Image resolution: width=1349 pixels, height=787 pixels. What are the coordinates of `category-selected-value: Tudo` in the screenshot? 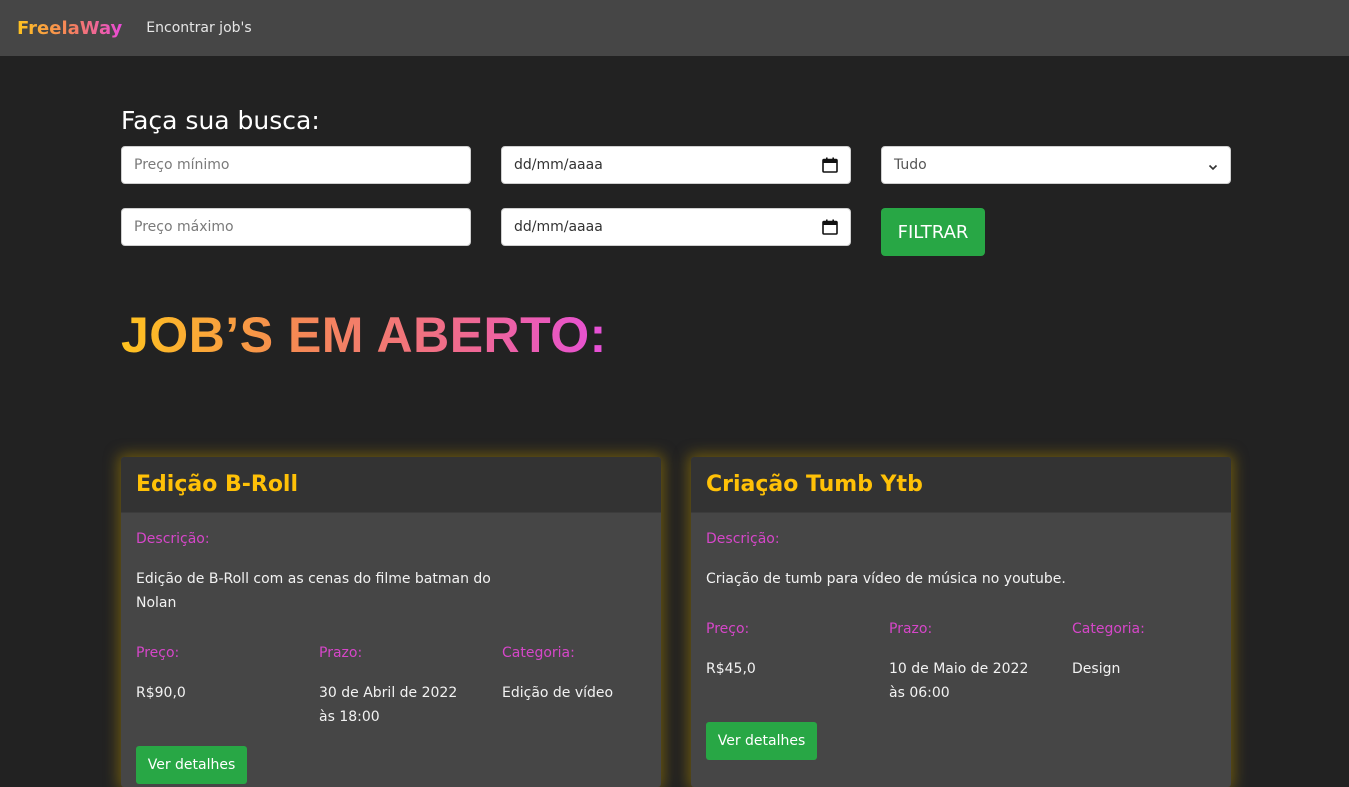 It's located at (910, 165).